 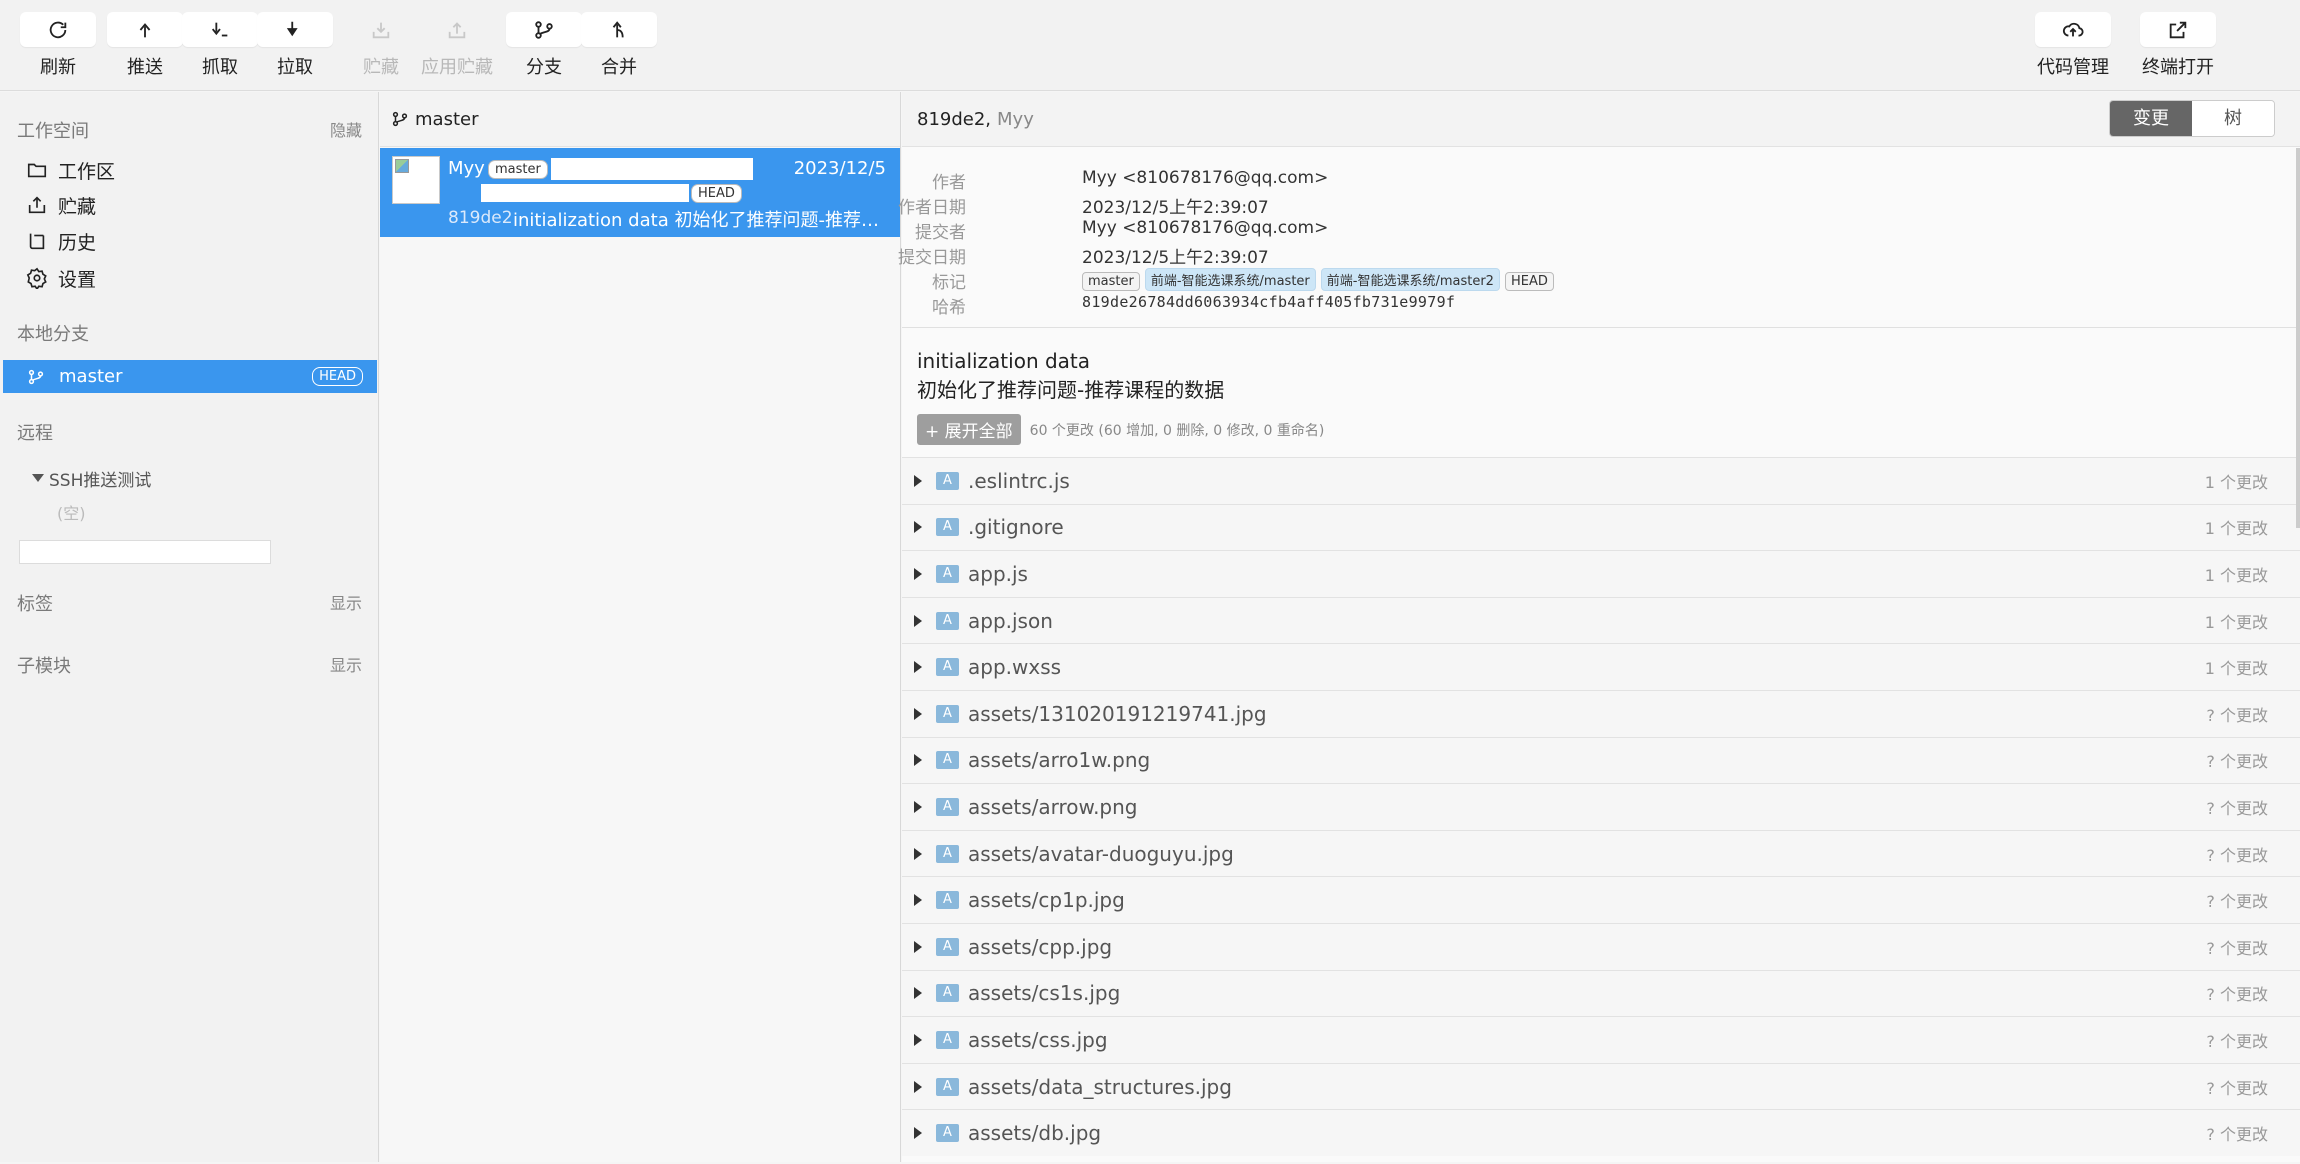 I want to click on file-row: Aassets/css.jpg ? 个更改, so click(x=1601, y=1039).